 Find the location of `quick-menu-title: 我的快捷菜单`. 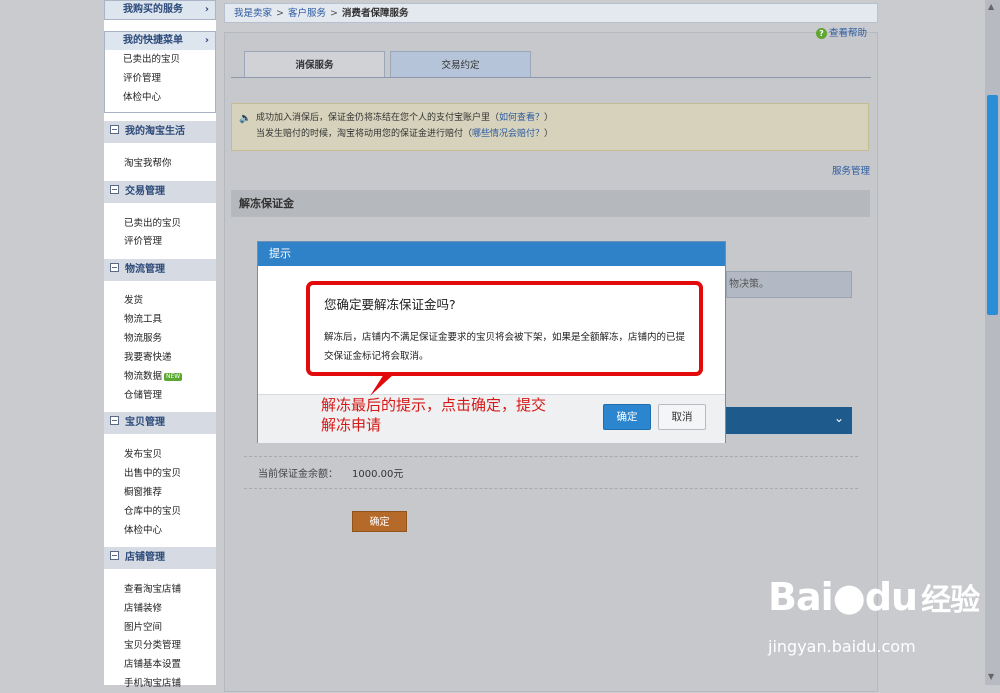

quick-menu-title: 我的快捷菜单 is located at coordinates (153, 40).